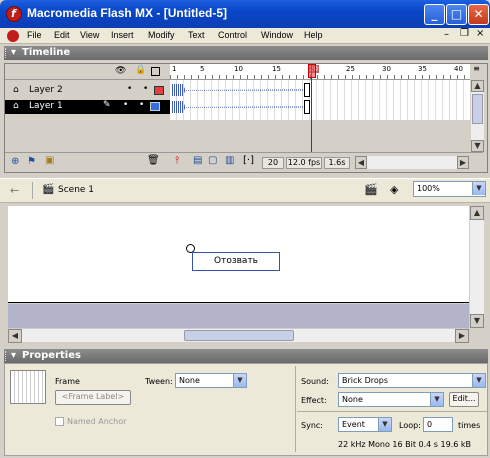 Image resolution: width=490 pixels, height=458 pixels. I want to click on document-icon, so click(13, 36).